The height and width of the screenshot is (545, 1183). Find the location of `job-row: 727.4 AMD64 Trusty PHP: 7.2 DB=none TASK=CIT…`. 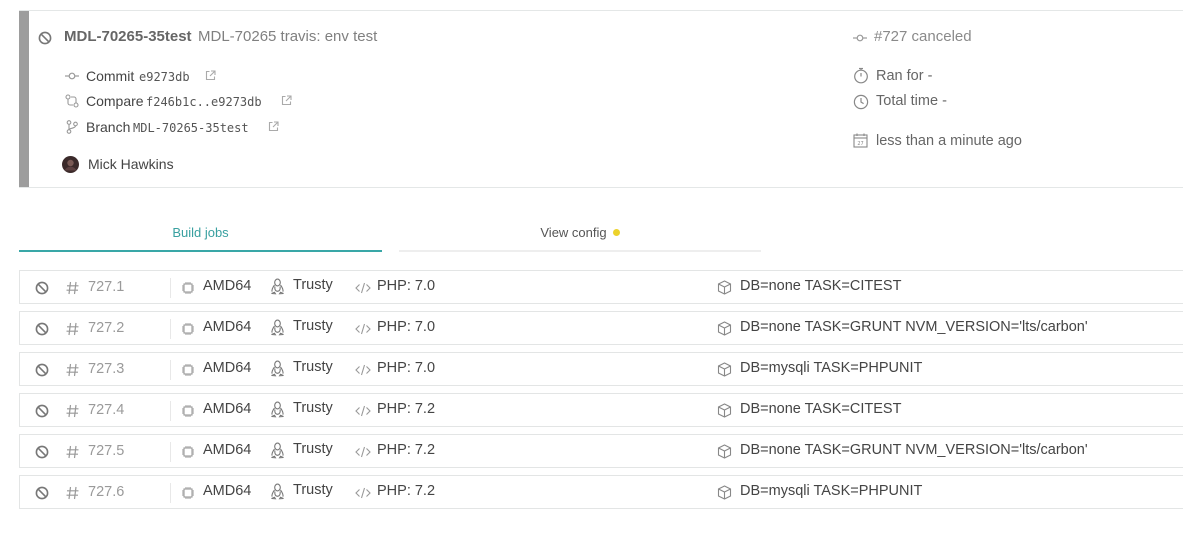

job-row: 727.4 AMD64 Trusty PHP: 7.2 DB=none TASK=CIT… is located at coordinates (601, 410).